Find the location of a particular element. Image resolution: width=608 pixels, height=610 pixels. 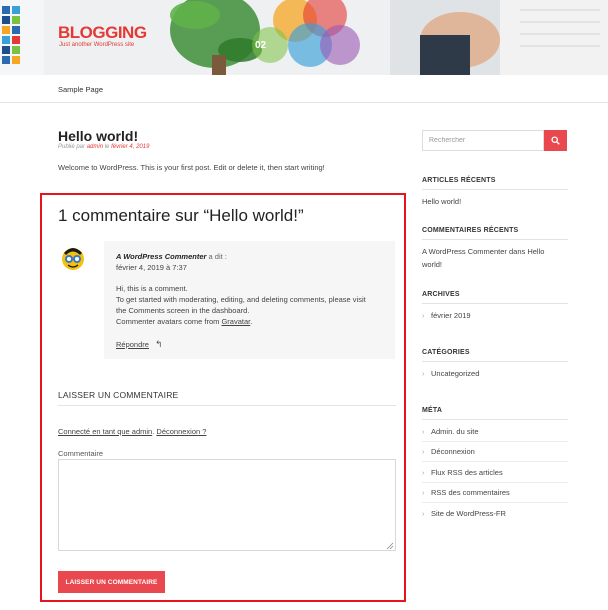

post-meta-mid: le is located at coordinates (107, 147).